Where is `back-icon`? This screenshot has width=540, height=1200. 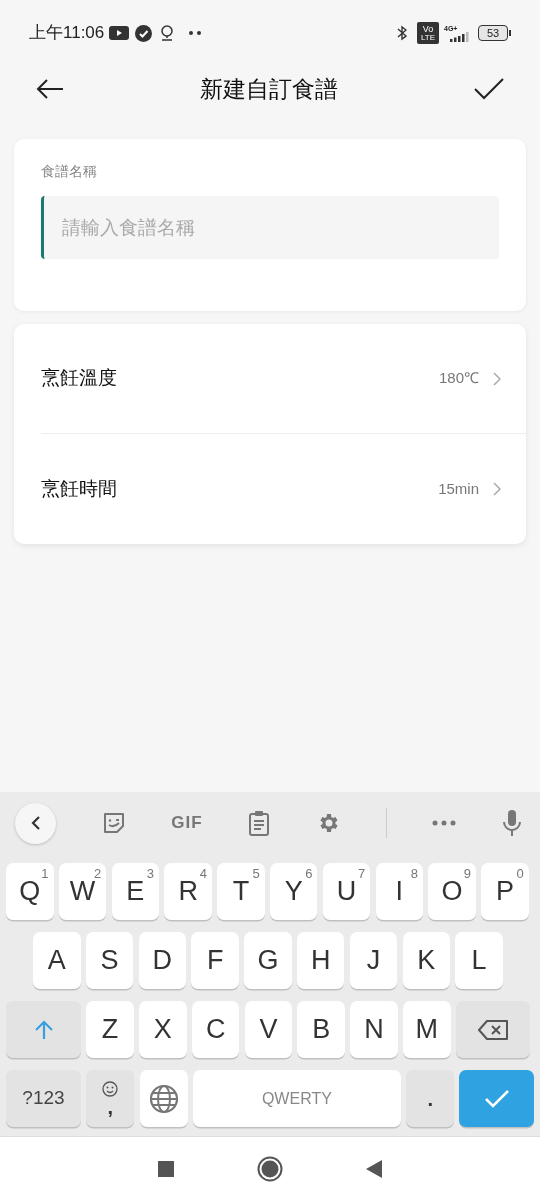 back-icon is located at coordinates (374, 1168).